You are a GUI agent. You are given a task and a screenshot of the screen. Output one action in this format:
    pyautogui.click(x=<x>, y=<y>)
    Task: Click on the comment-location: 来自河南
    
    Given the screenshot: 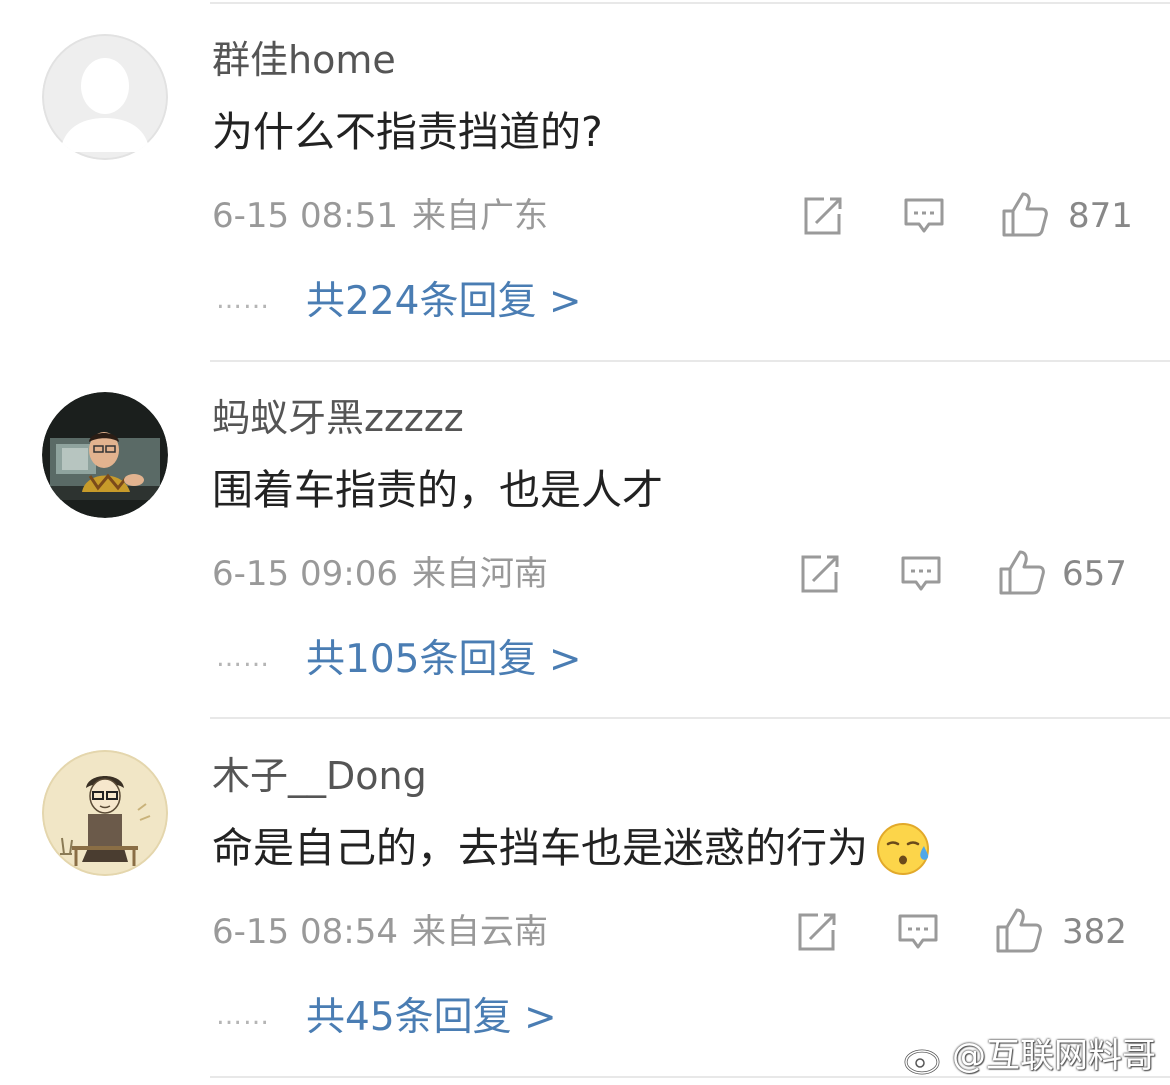 What is the action you would take?
    pyautogui.click(x=479, y=574)
    